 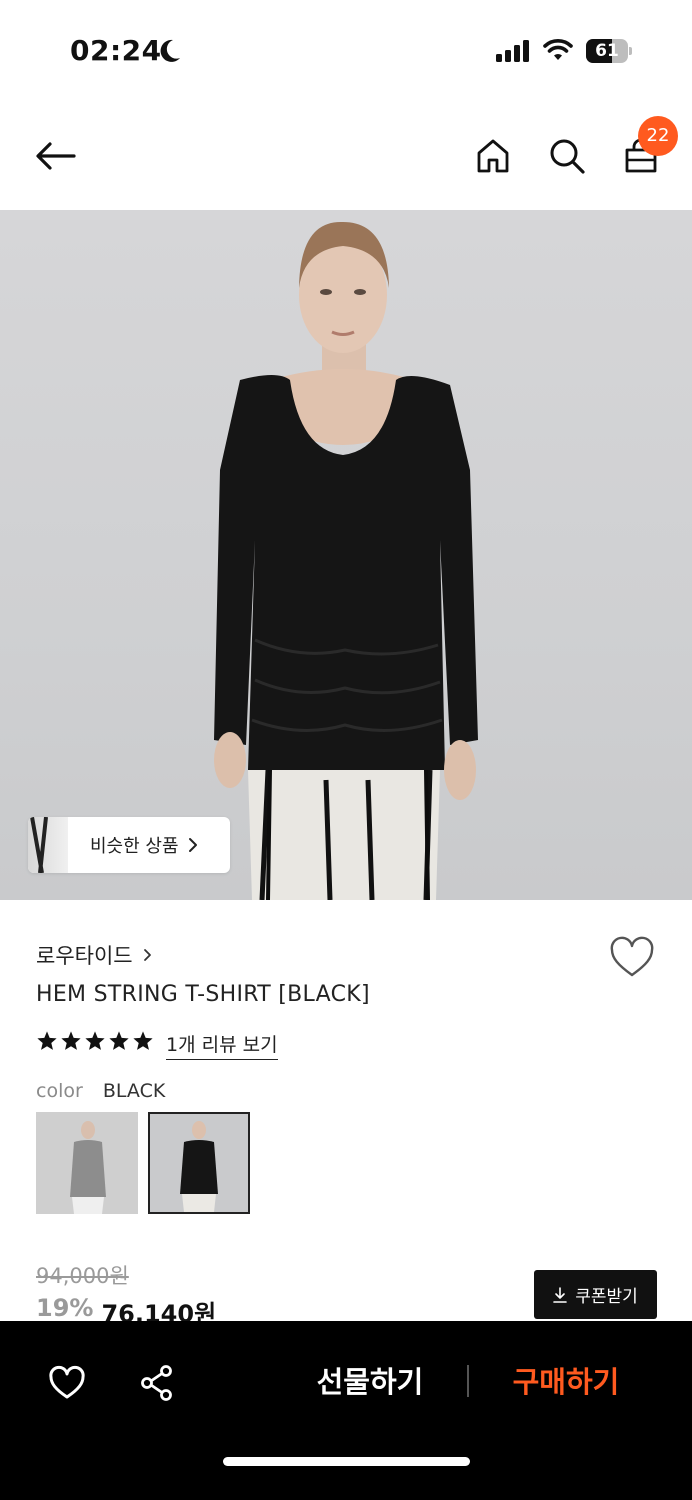 I want to click on buy-button: 구매하기, so click(x=566, y=1382).